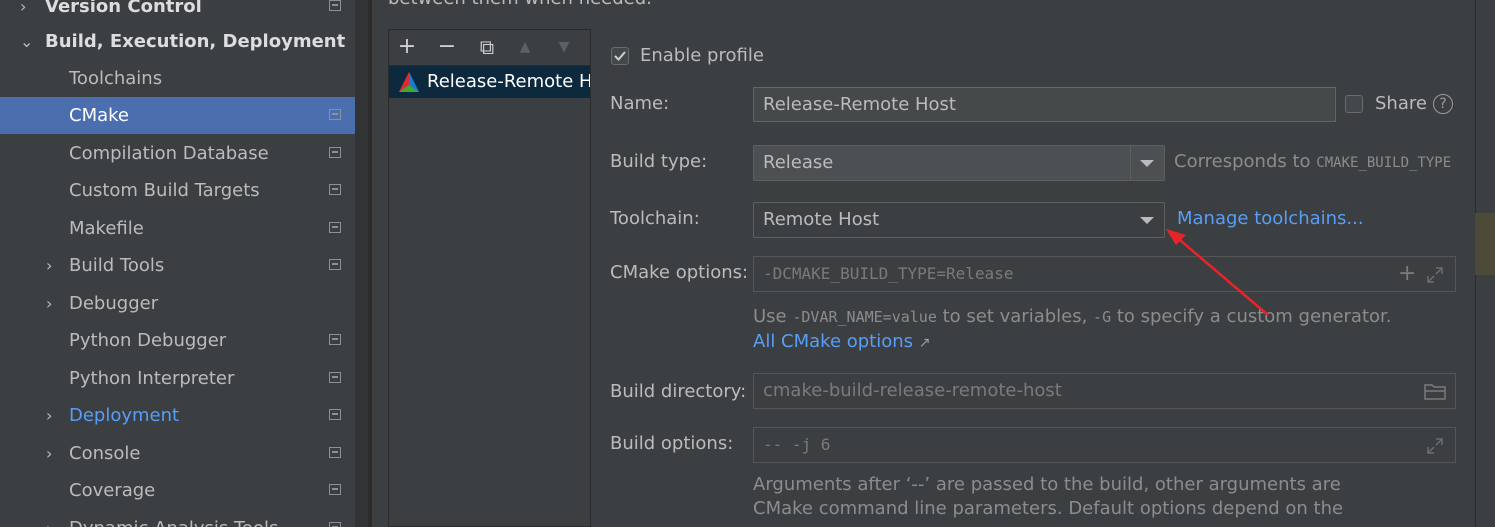  What do you see at coordinates (1104, 445) in the screenshot?
I see `build-options-input: -- -j 6` at bounding box center [1104, 445].